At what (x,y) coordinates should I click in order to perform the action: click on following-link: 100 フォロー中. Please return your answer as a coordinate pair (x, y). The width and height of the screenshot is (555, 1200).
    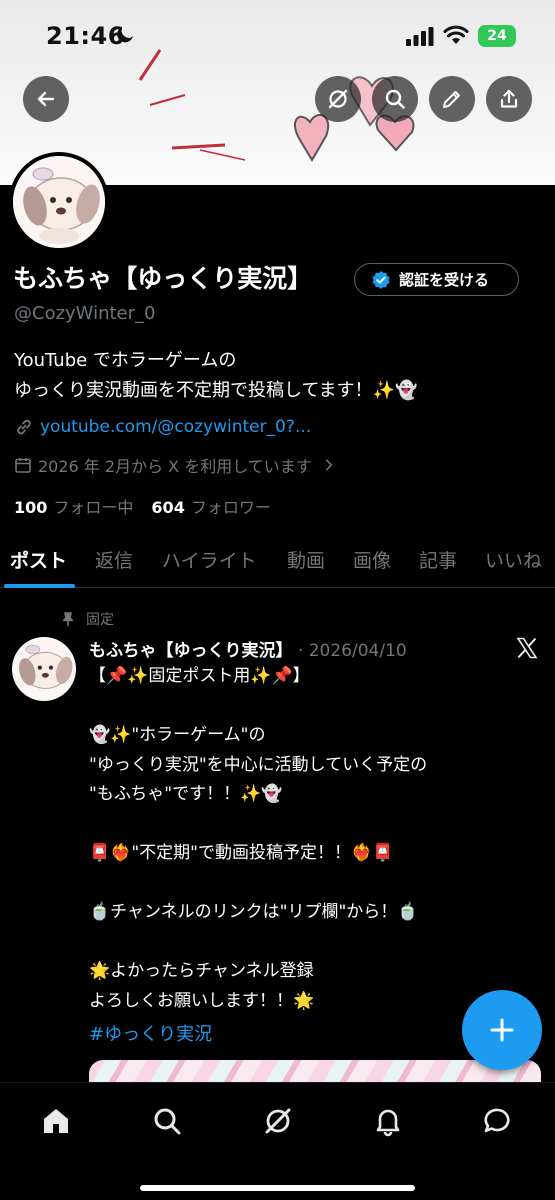
    Looking at the image, I should click on (73, 506).